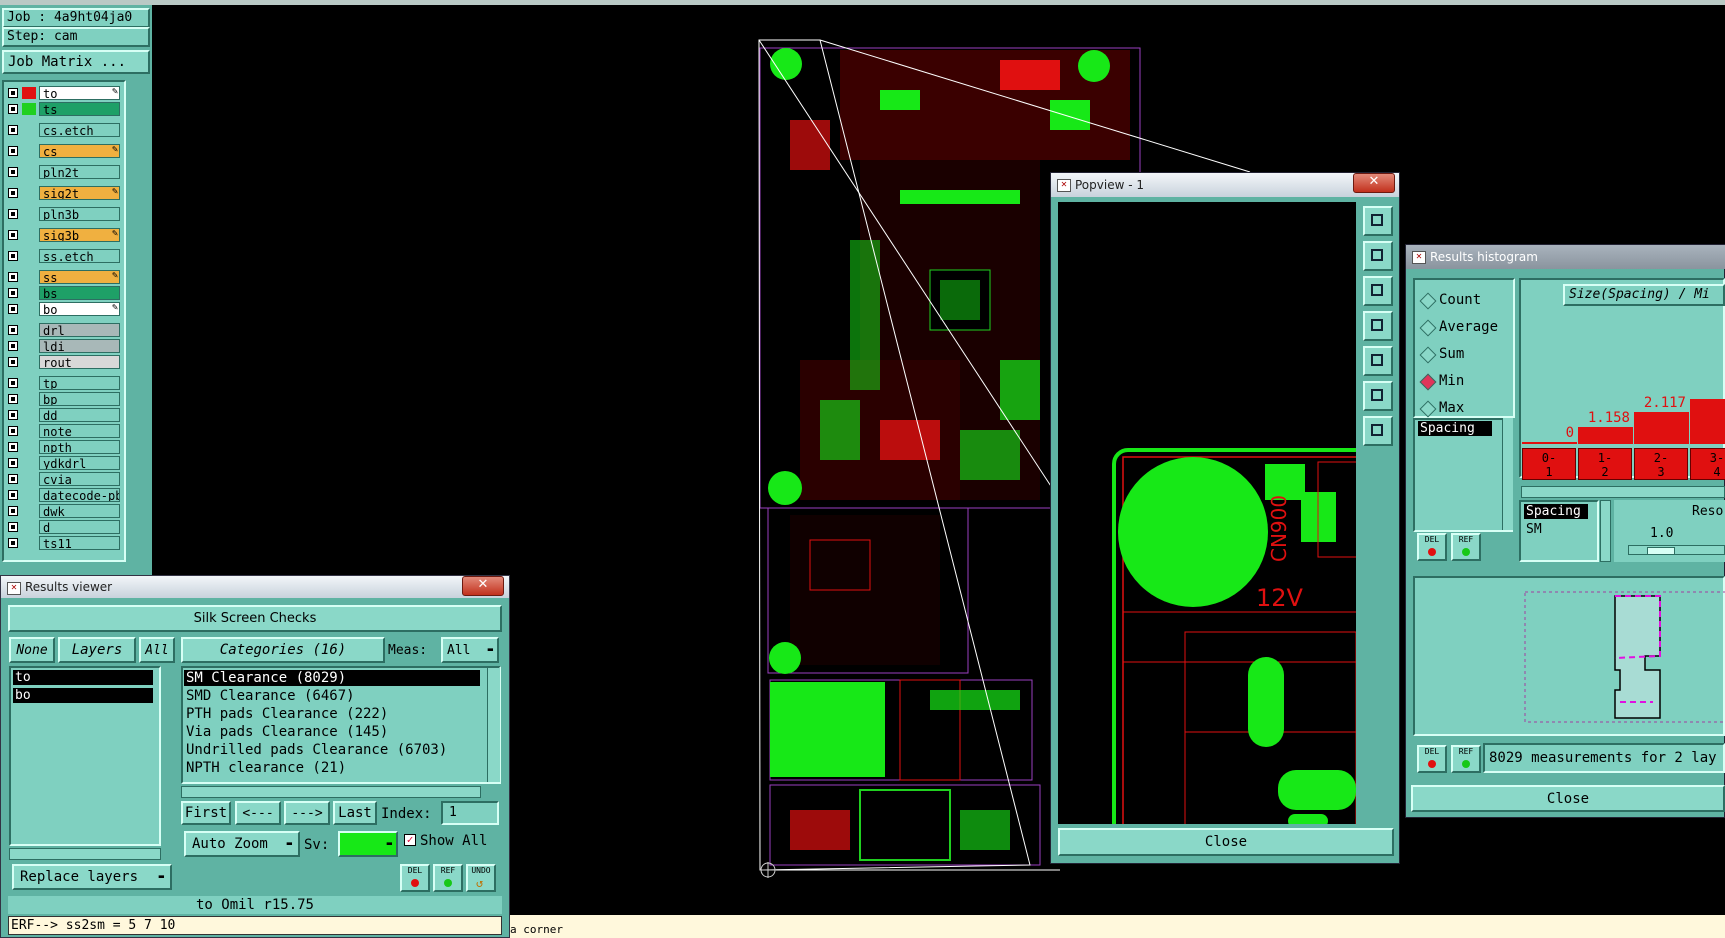 The height and width of the screenshot is (938, 1725). What do you see at coordinates (79, 543) in the screenshot?
I see `layer-name: ts11` at bounding box center [79, 543].